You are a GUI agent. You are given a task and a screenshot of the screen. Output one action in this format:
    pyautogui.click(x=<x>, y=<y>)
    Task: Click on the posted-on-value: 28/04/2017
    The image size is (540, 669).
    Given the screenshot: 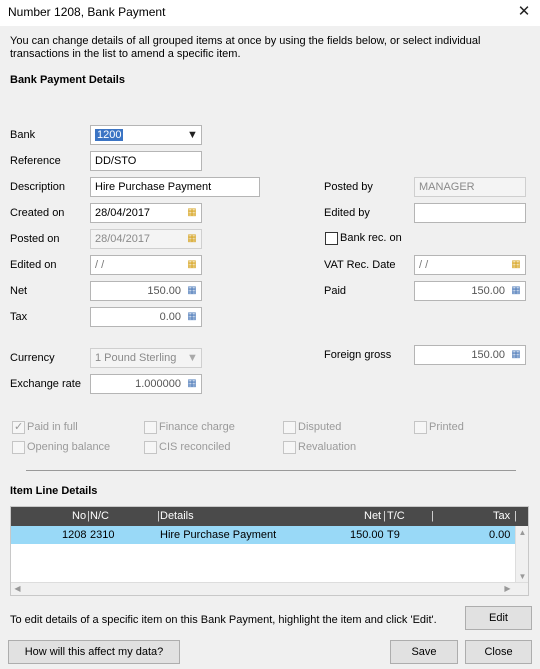 What is the action you would take?
    pyautogui.click(x=123, y=239)
    